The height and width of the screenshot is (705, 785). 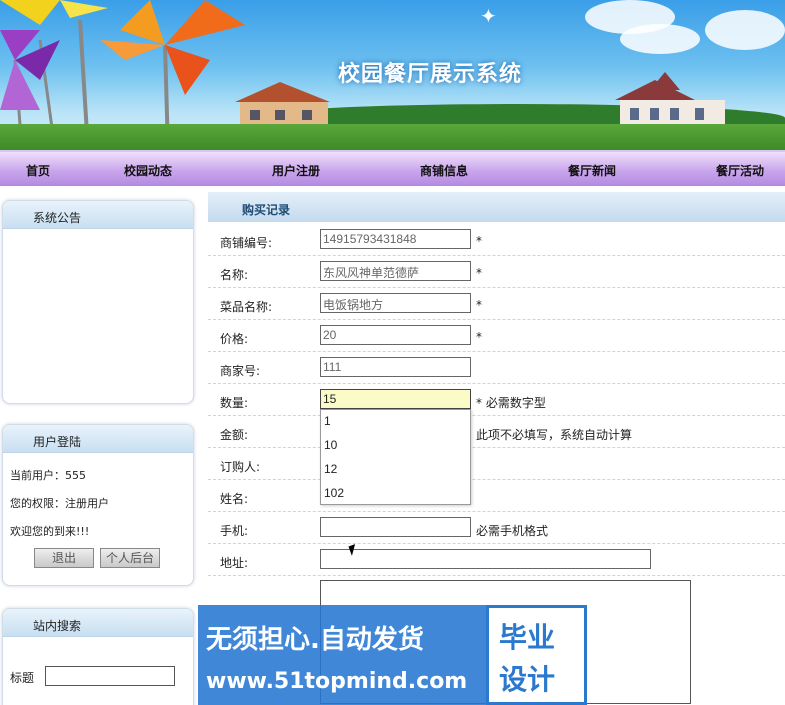 I want to click on quantity-autocomplete: 1 10 12 102, so click(x=395, y=457).